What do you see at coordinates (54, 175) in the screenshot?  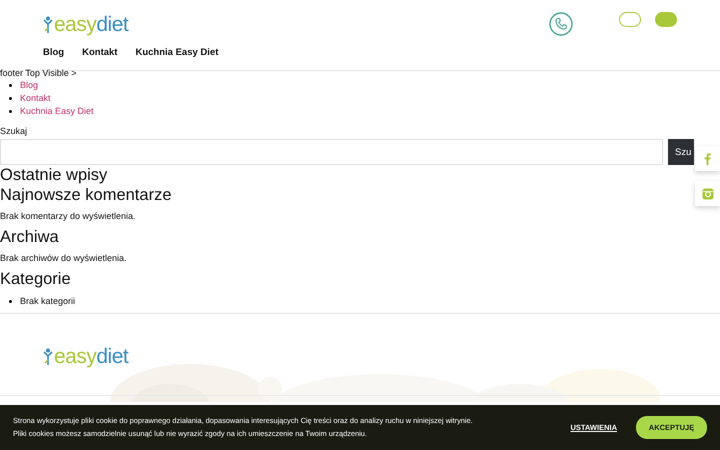 I see `section-heading: Ostatnie wpisy` at bounding box center [54, 175].